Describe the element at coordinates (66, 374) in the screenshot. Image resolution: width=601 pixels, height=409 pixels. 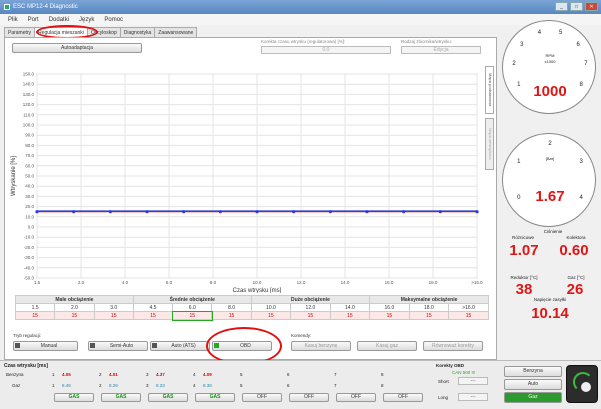
I see `petrol-time: 4.05` at that location.